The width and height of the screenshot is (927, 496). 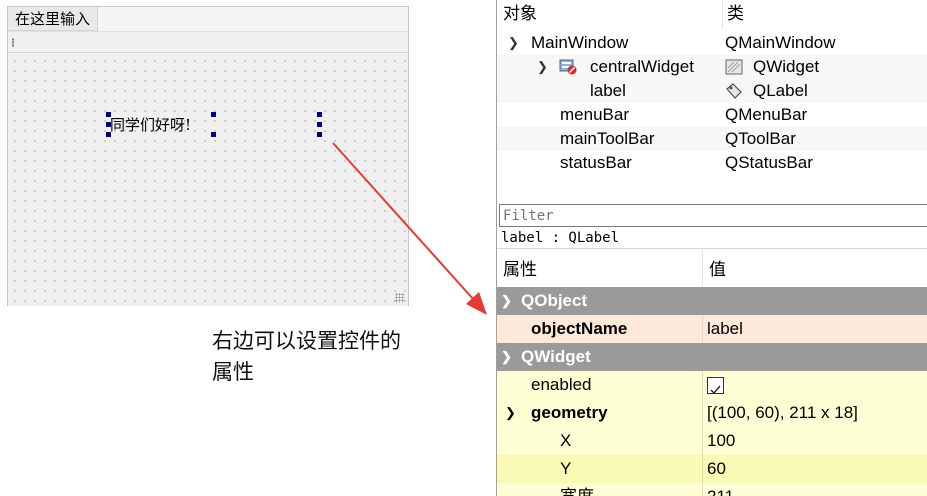 I want to click on property-row-width: 宽度 211, so click(x=712, y=489).